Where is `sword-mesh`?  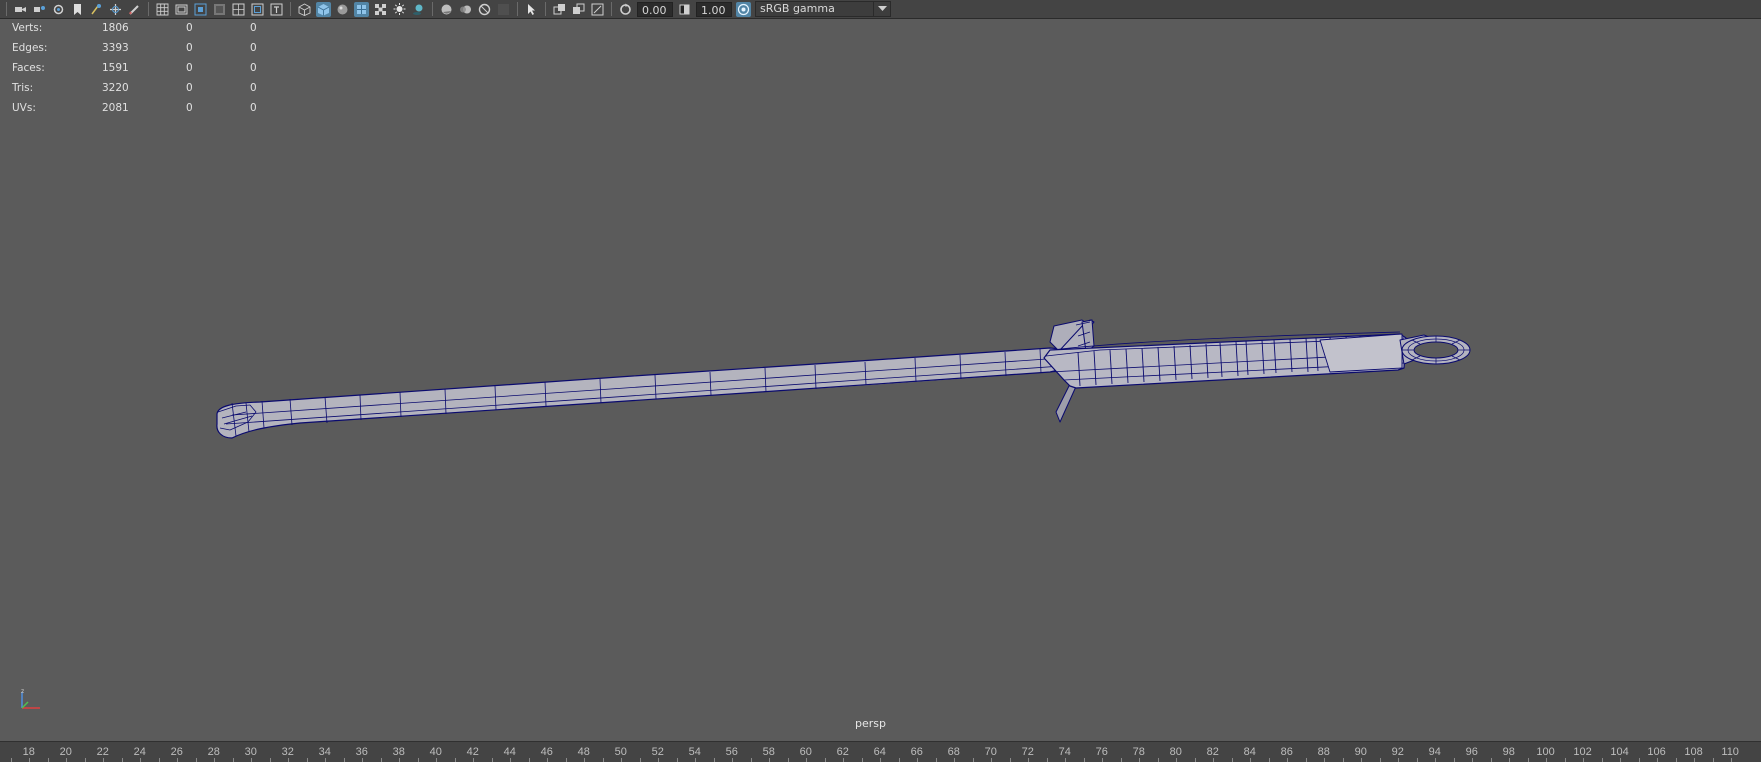 sword-mesh is located at coordinates (843, 379).